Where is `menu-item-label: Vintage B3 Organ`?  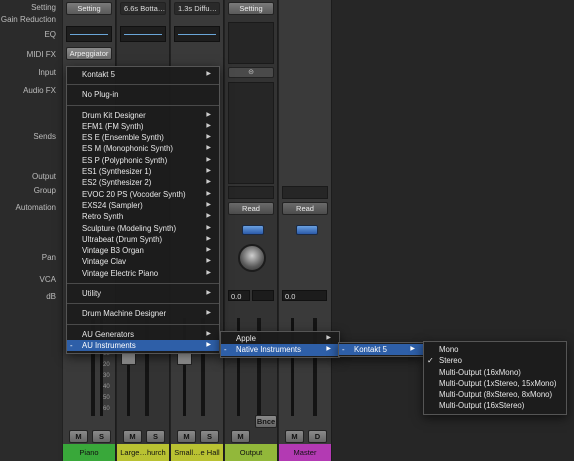 menu-item-label: Vintage B3 Organ is located at coordinates (113, 251).